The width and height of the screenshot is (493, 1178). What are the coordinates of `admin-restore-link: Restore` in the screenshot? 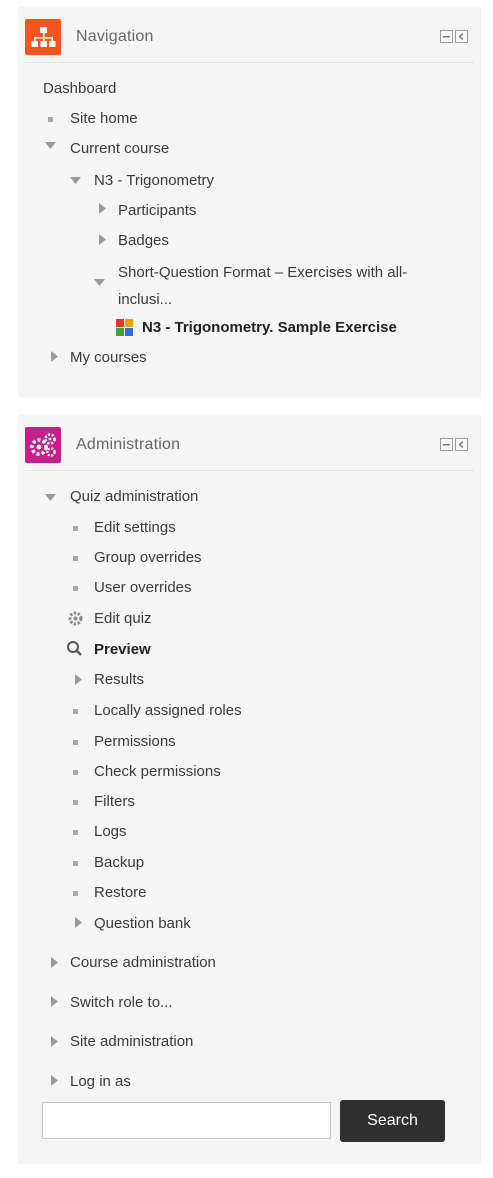 It's located at (120, 893).